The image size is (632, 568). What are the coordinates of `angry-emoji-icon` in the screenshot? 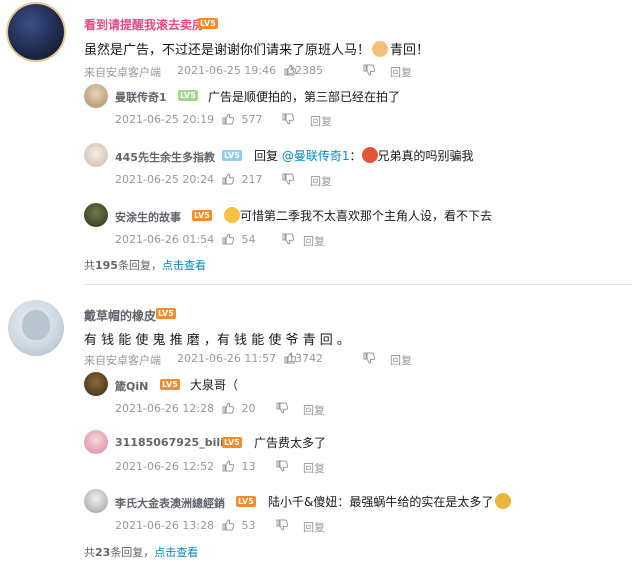 It's located at (369, 155).